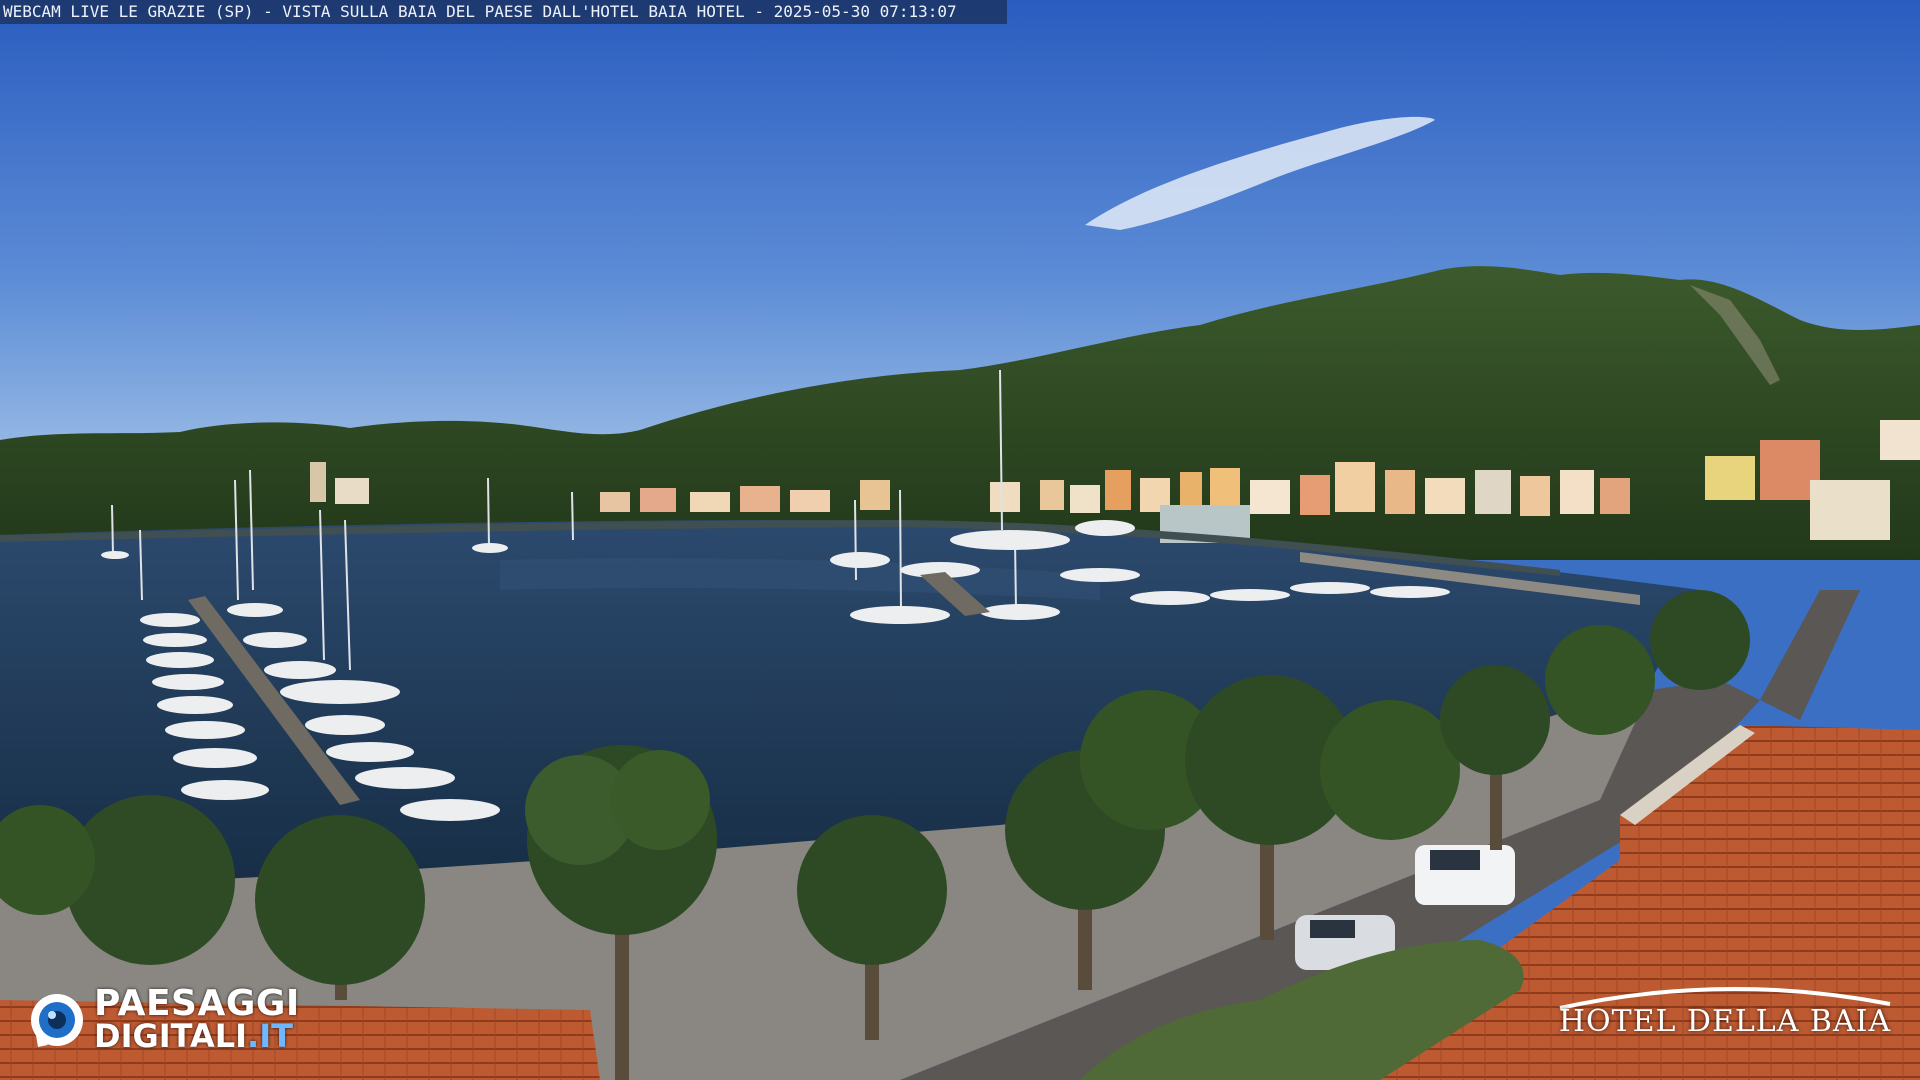 The width and height of the screenshot is (1920, 1080). I want to click on camera-lens-icon, so click(57, 1020).